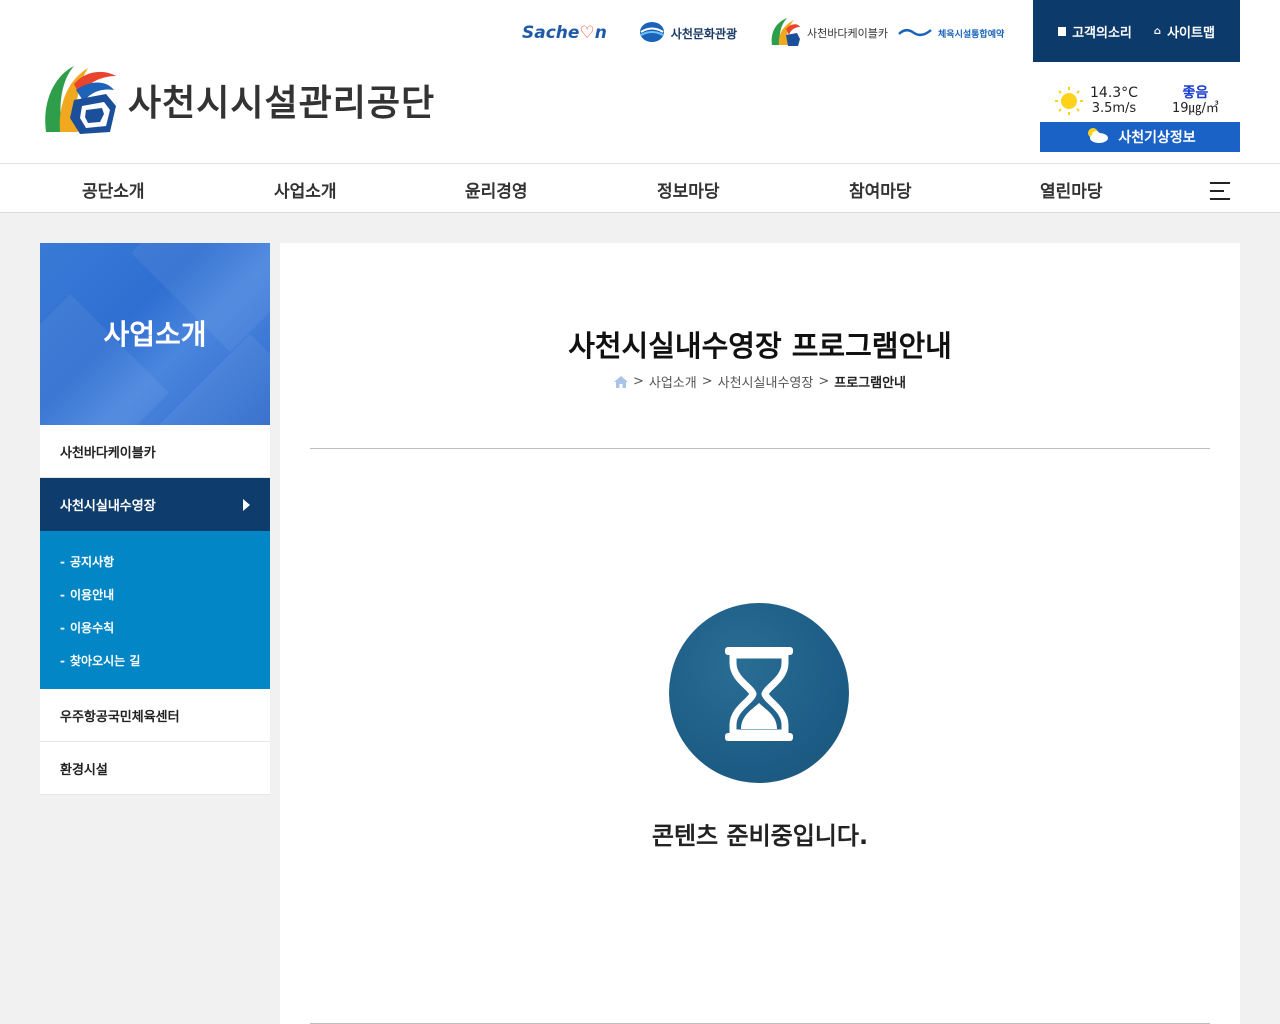 This screenshot has width=1280, height=1024. I want to click on content-preparing-message: 콘텐츠 준비중입니다., so click(760, 836).